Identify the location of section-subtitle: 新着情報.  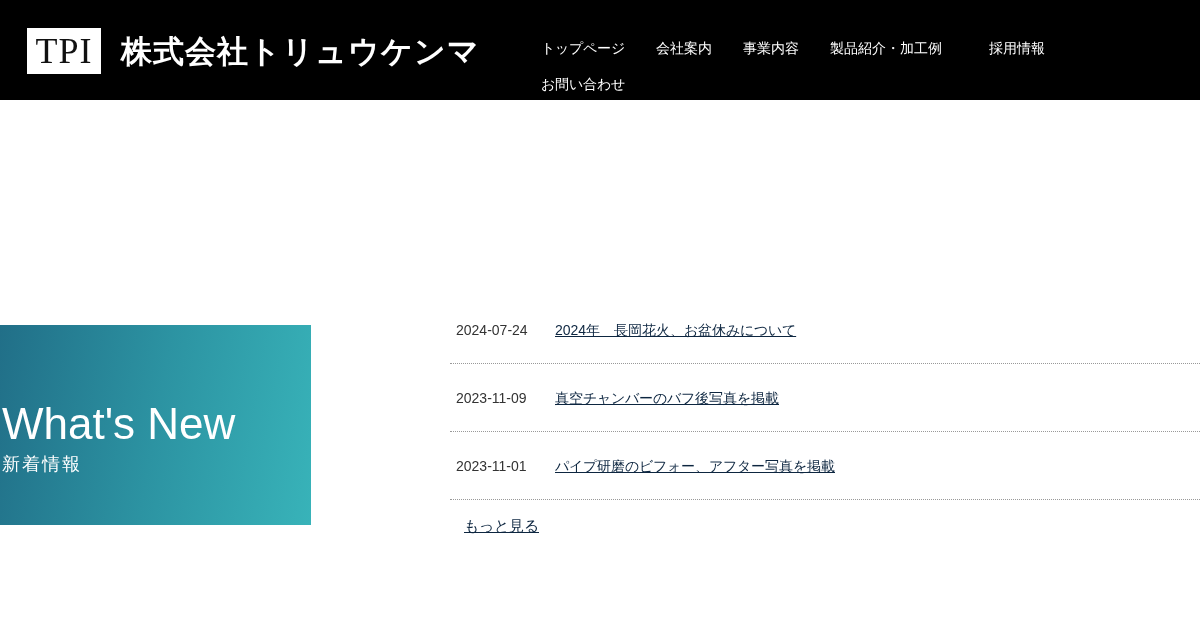
(42, 464).